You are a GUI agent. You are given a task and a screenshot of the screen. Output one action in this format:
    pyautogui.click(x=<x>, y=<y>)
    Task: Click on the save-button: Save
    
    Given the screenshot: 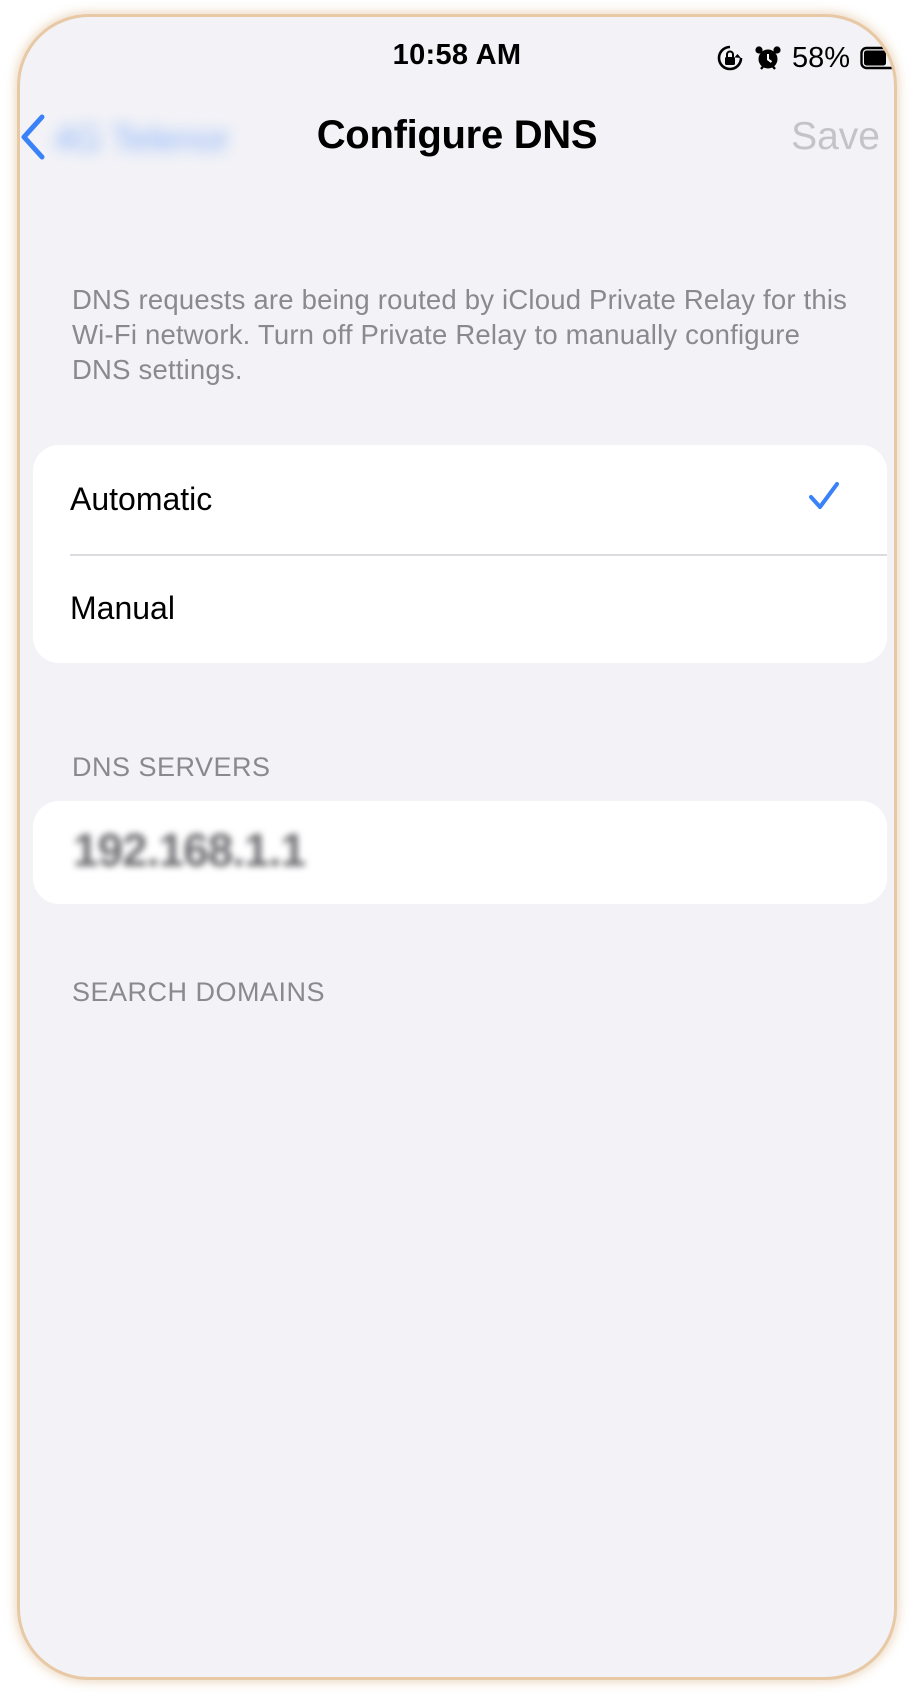 What is the action you would take?
    pyautogui.click(x=835, y=137)
    